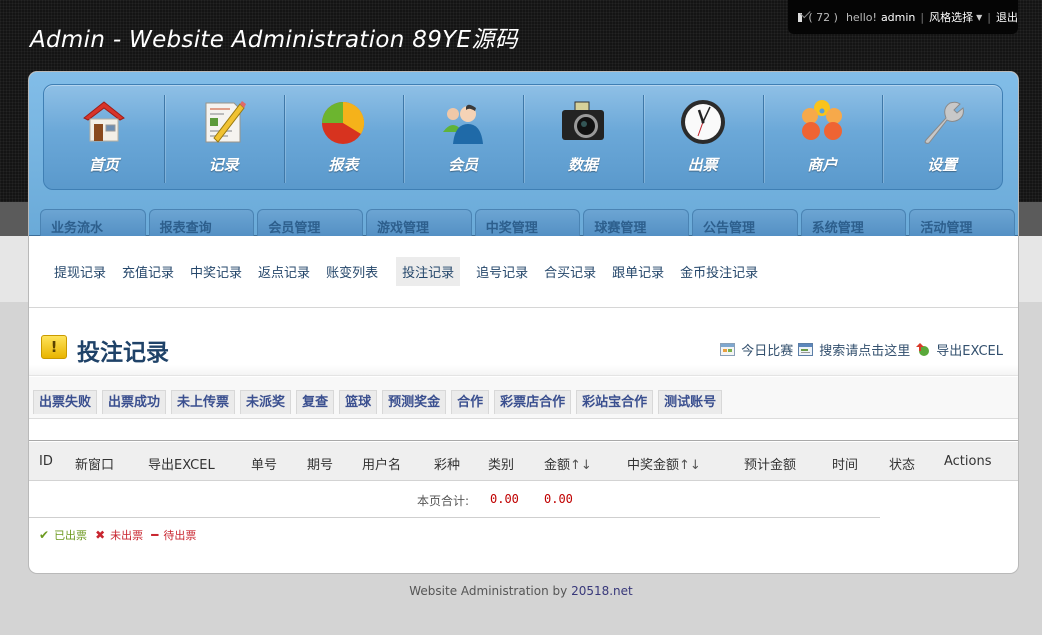 Image resolution: width=1042 pixels, height=635 pixels. Describe the element at coordinates (352, 271) in the screenshot. I see `subnav-account-changes: 账变列表` at that location.